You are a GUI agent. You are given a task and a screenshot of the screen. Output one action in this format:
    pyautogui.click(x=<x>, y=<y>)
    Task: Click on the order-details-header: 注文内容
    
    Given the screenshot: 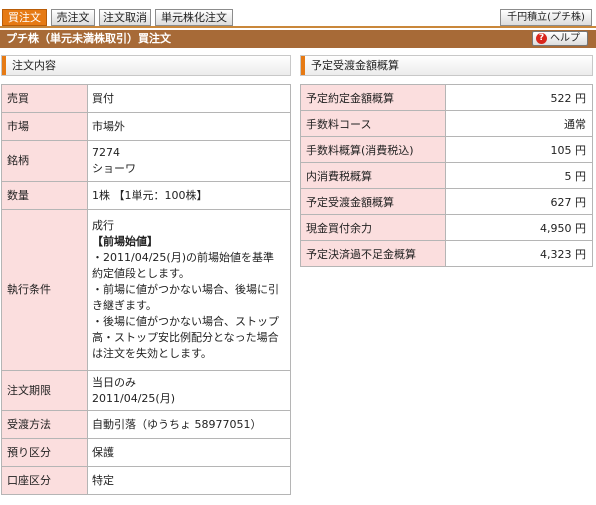 What is the action you would take?
    pyautogui.click(x=146, y=65)
    